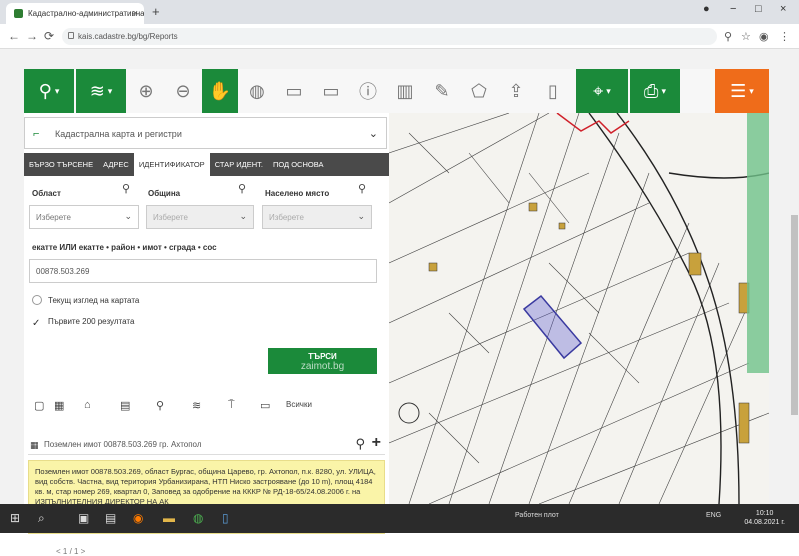  Describe the element at coordinates (32, 36) in the screenshot. I see `forward-button: →` at that location.